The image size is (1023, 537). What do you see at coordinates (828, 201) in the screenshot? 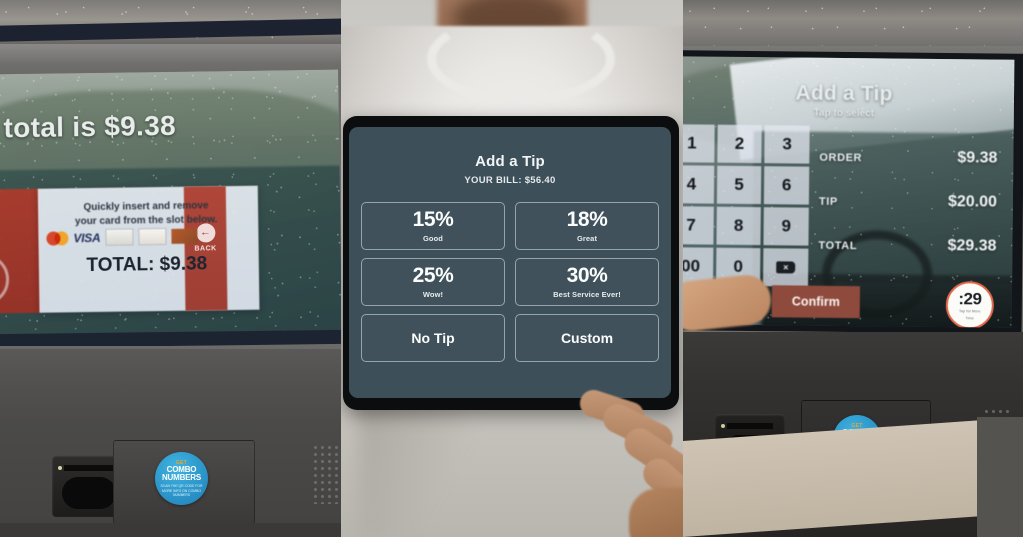
I see `summary-label: TIP` at bounding box center [828, 201].